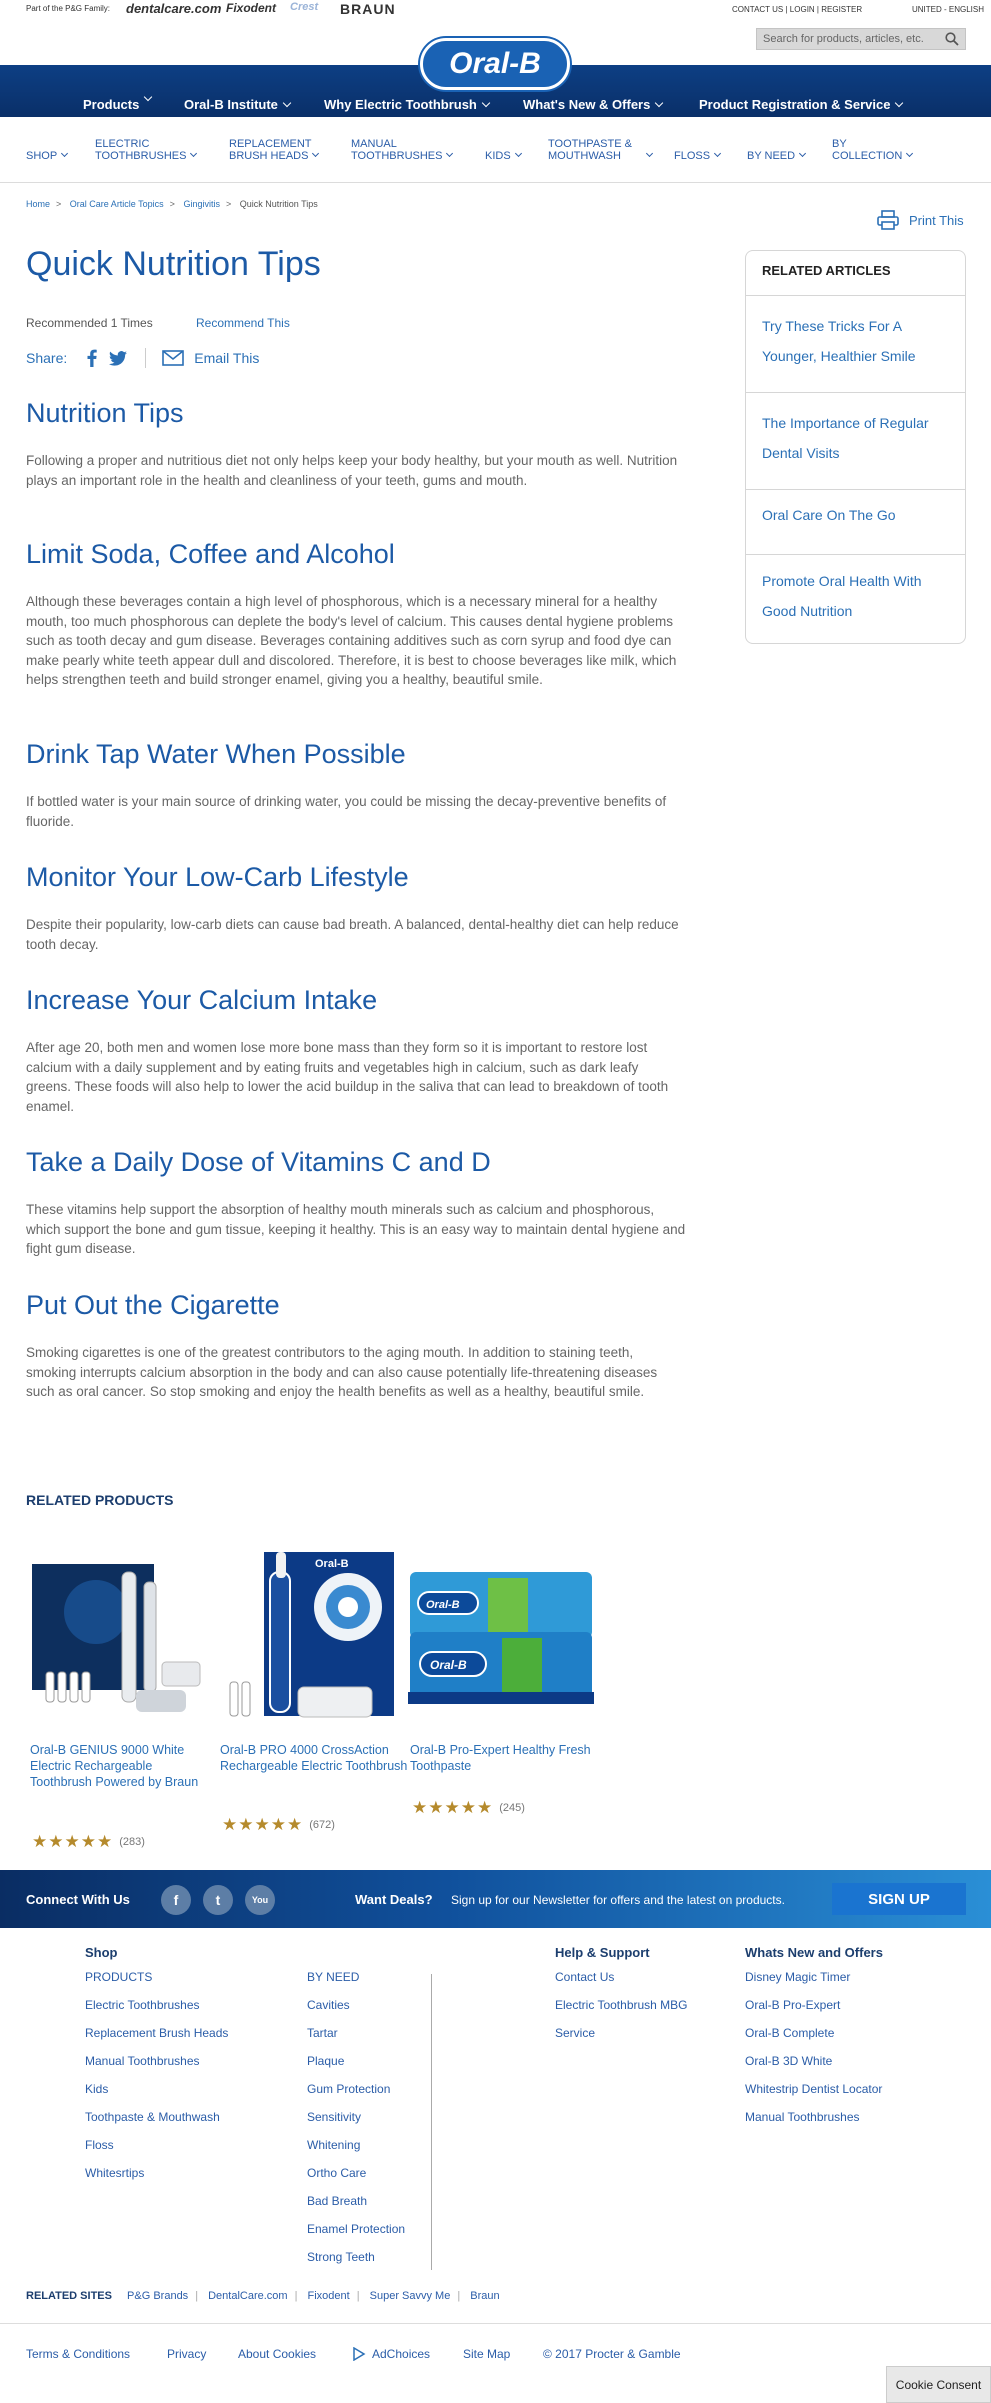  What do you see at coordinates (698, 155) in the screenshot?
I see `cat-floss: FLOSS` at bounding box center [698, 155].